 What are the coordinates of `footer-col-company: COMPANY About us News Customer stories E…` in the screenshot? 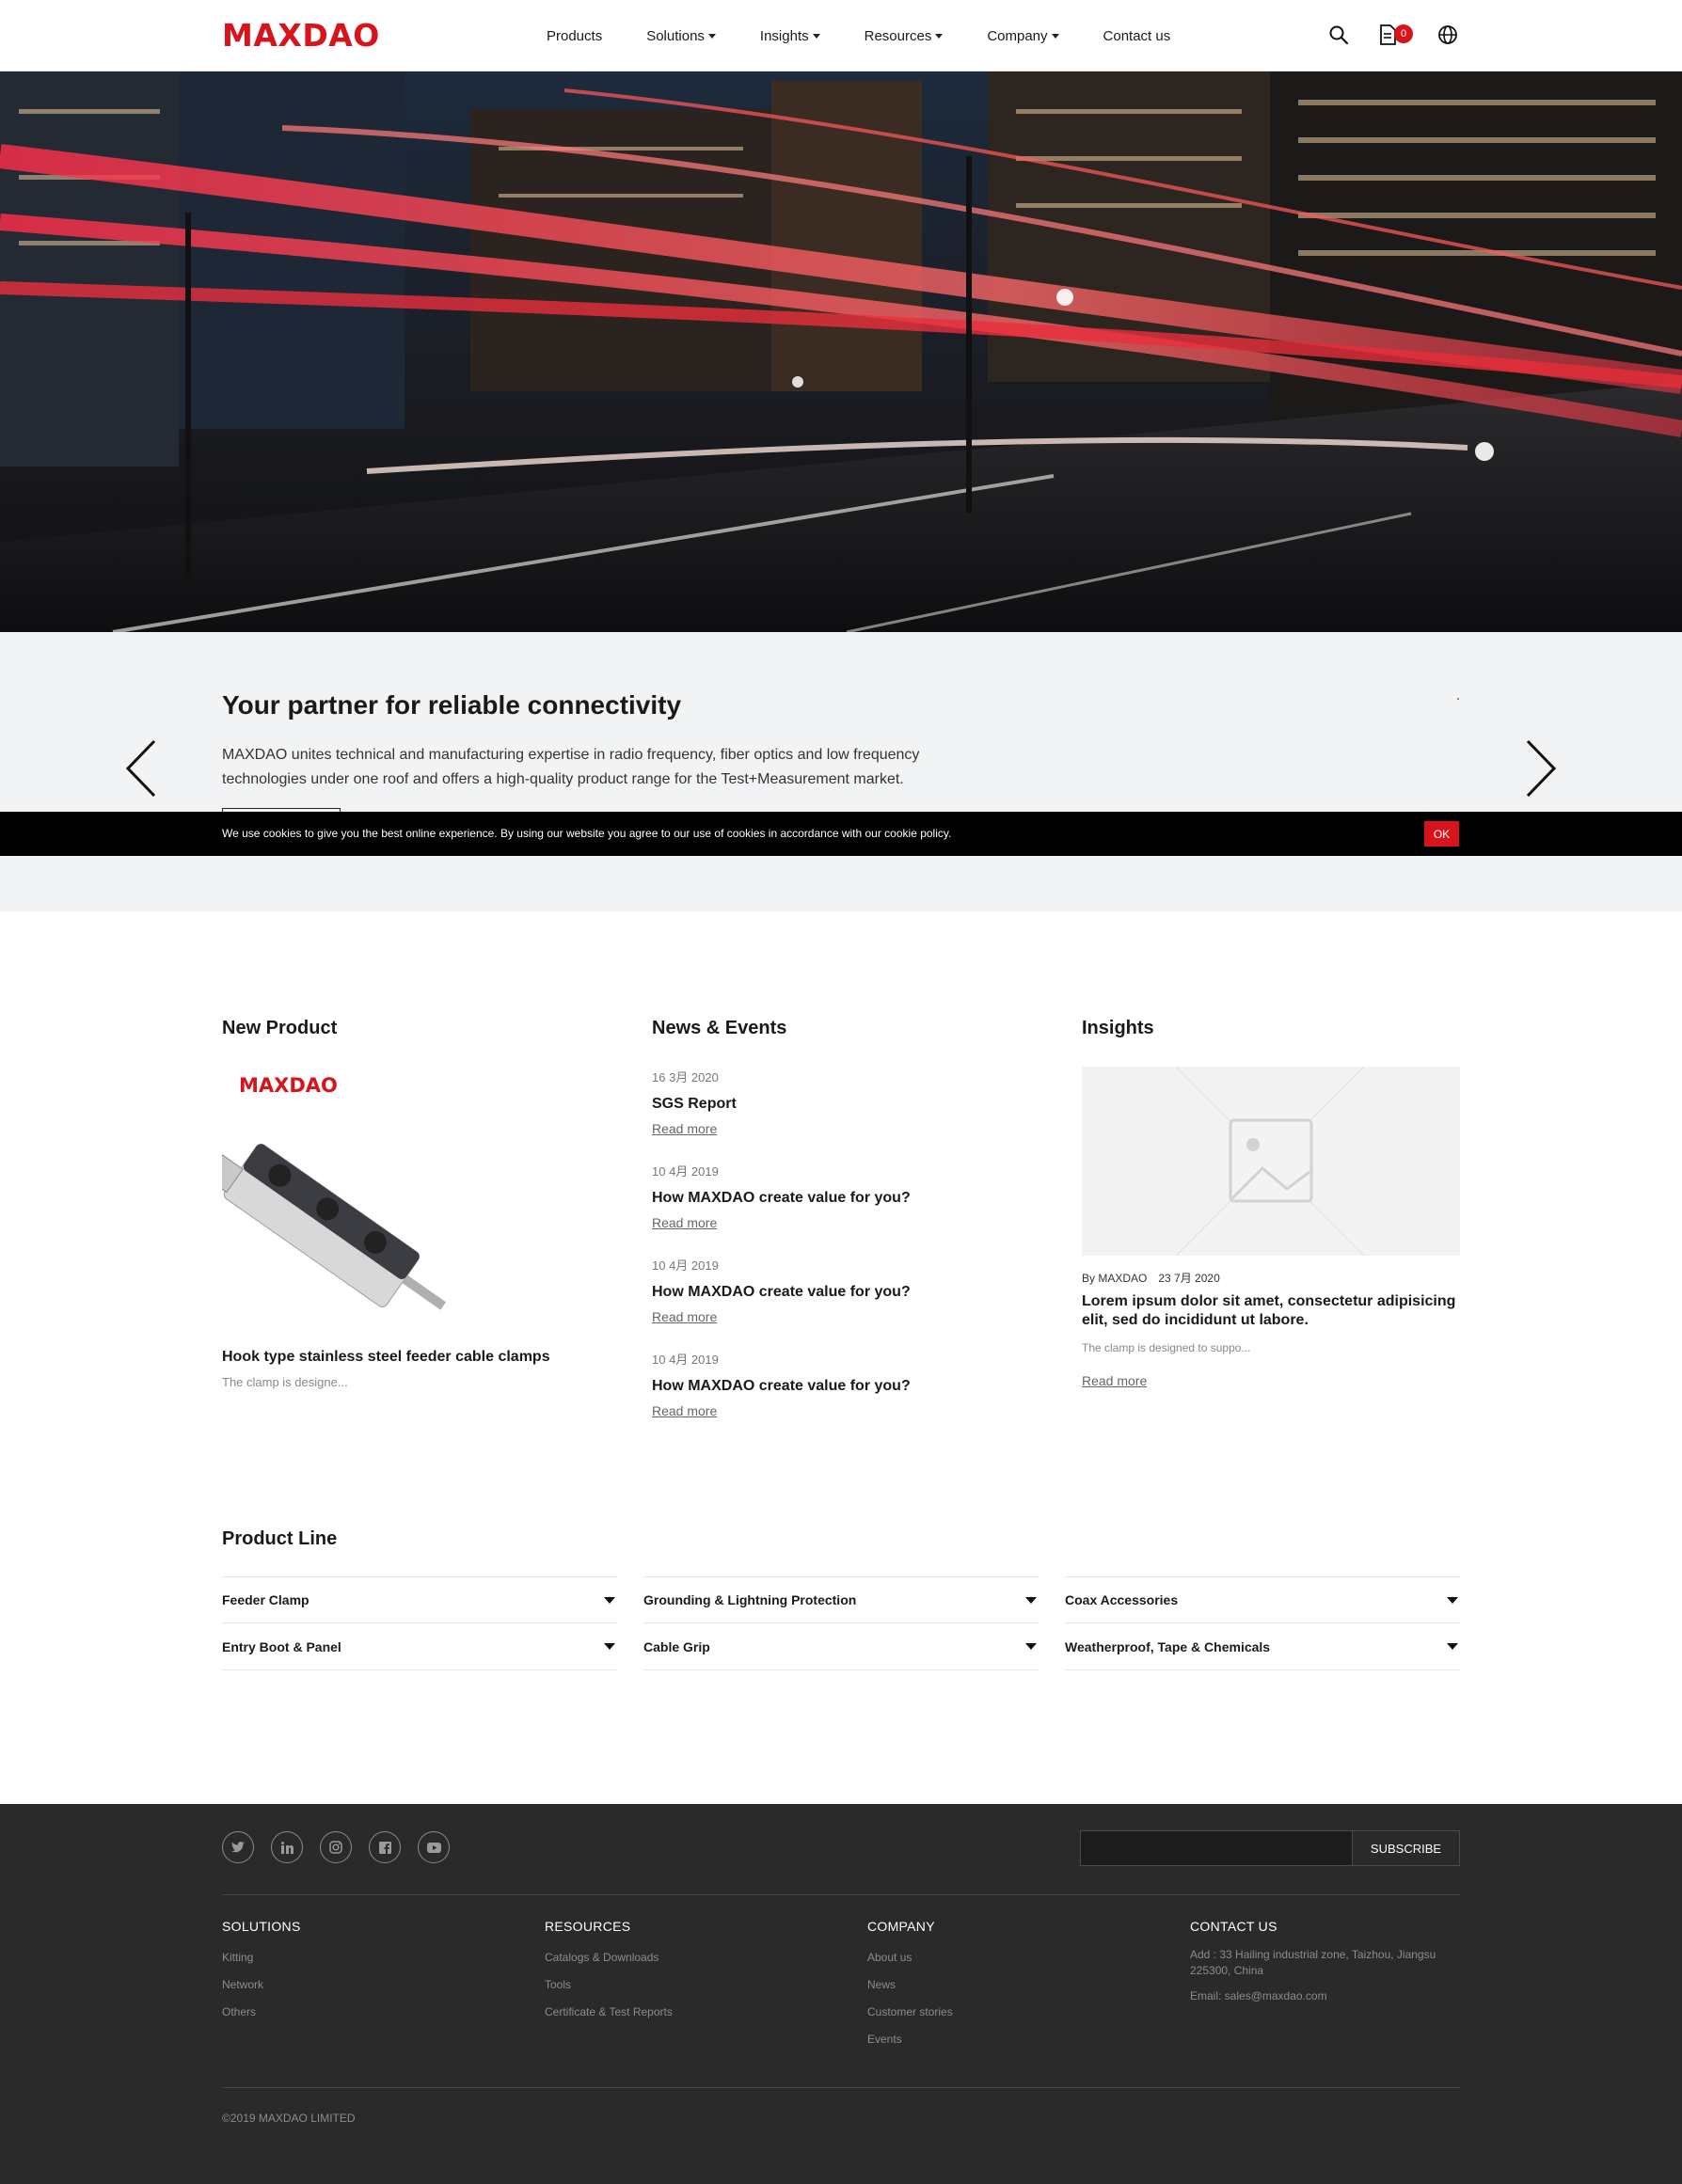 It's located at (910, 1983).